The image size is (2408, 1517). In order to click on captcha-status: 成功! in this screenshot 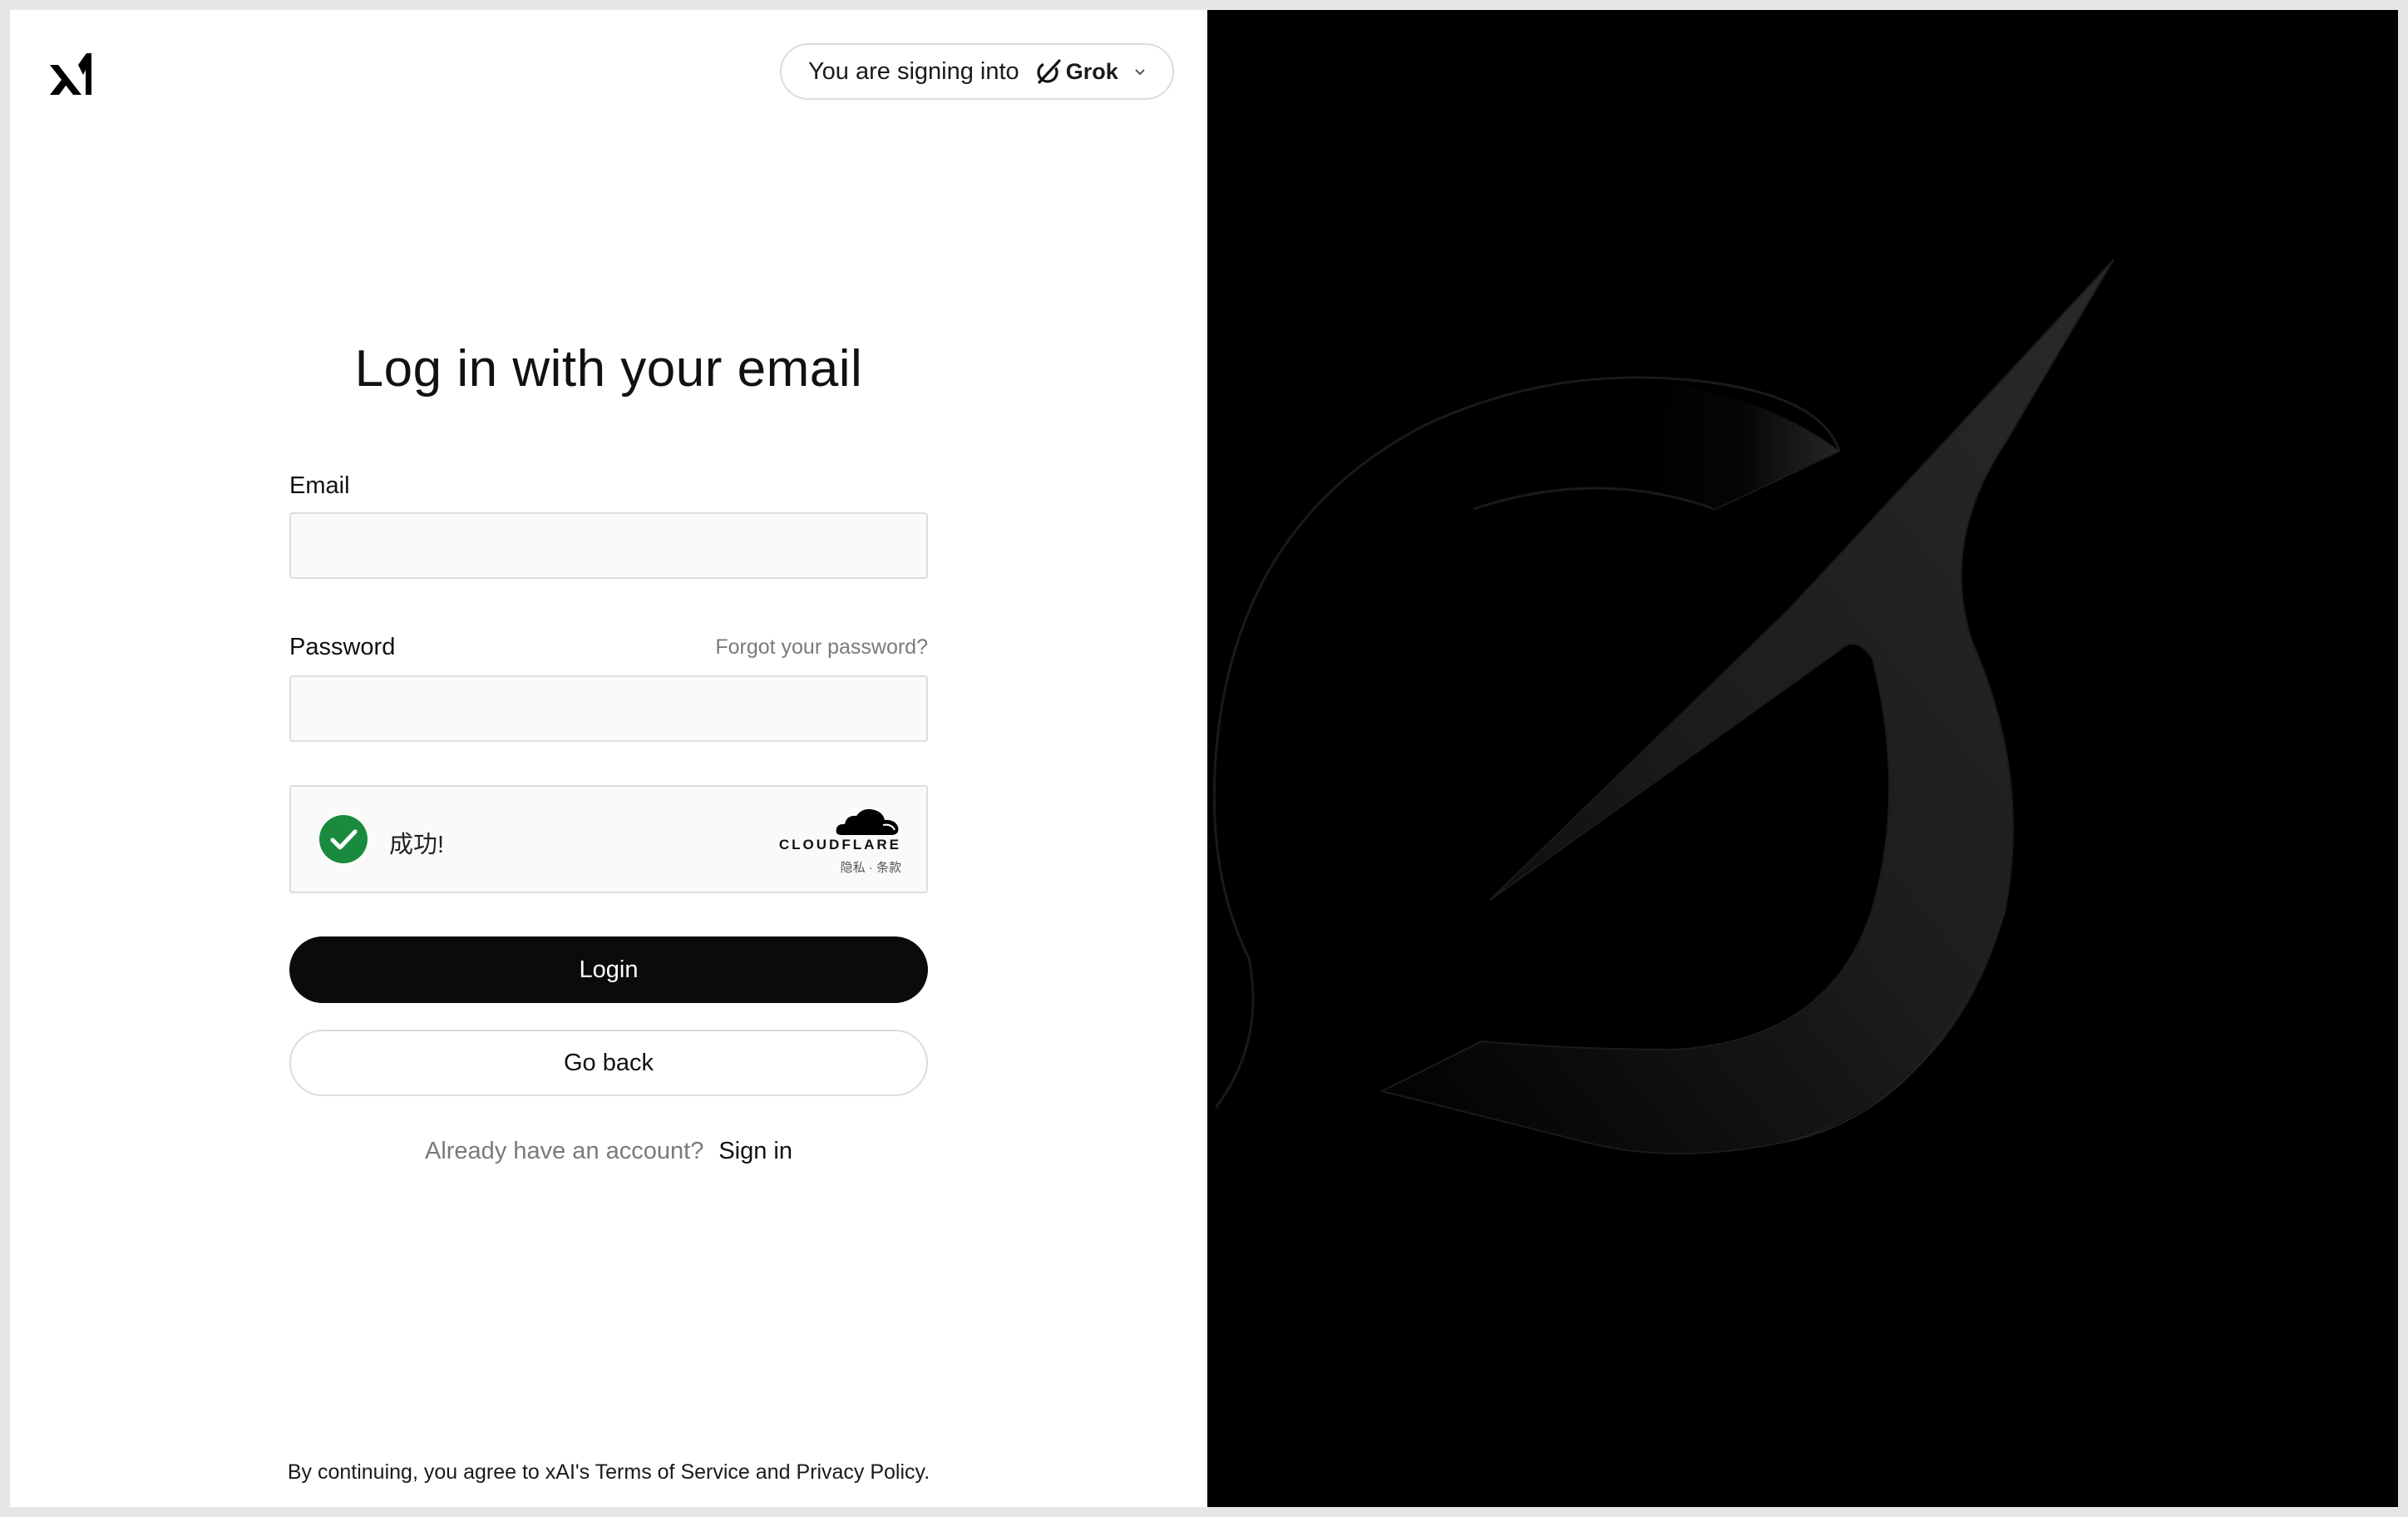, I will do `click(417, 845)`.